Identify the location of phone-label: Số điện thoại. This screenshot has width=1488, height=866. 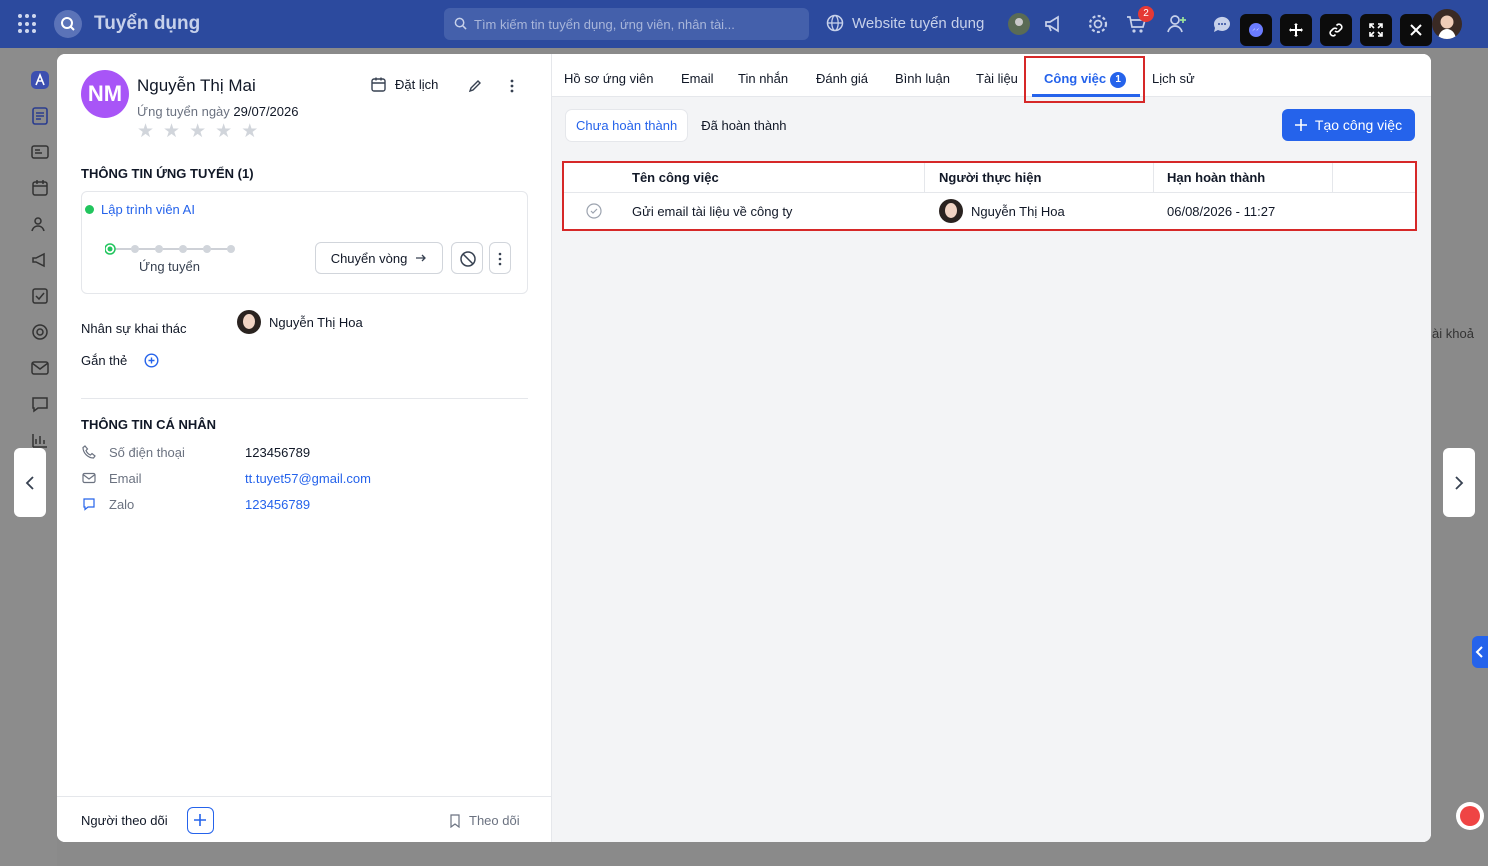
(147, 452).